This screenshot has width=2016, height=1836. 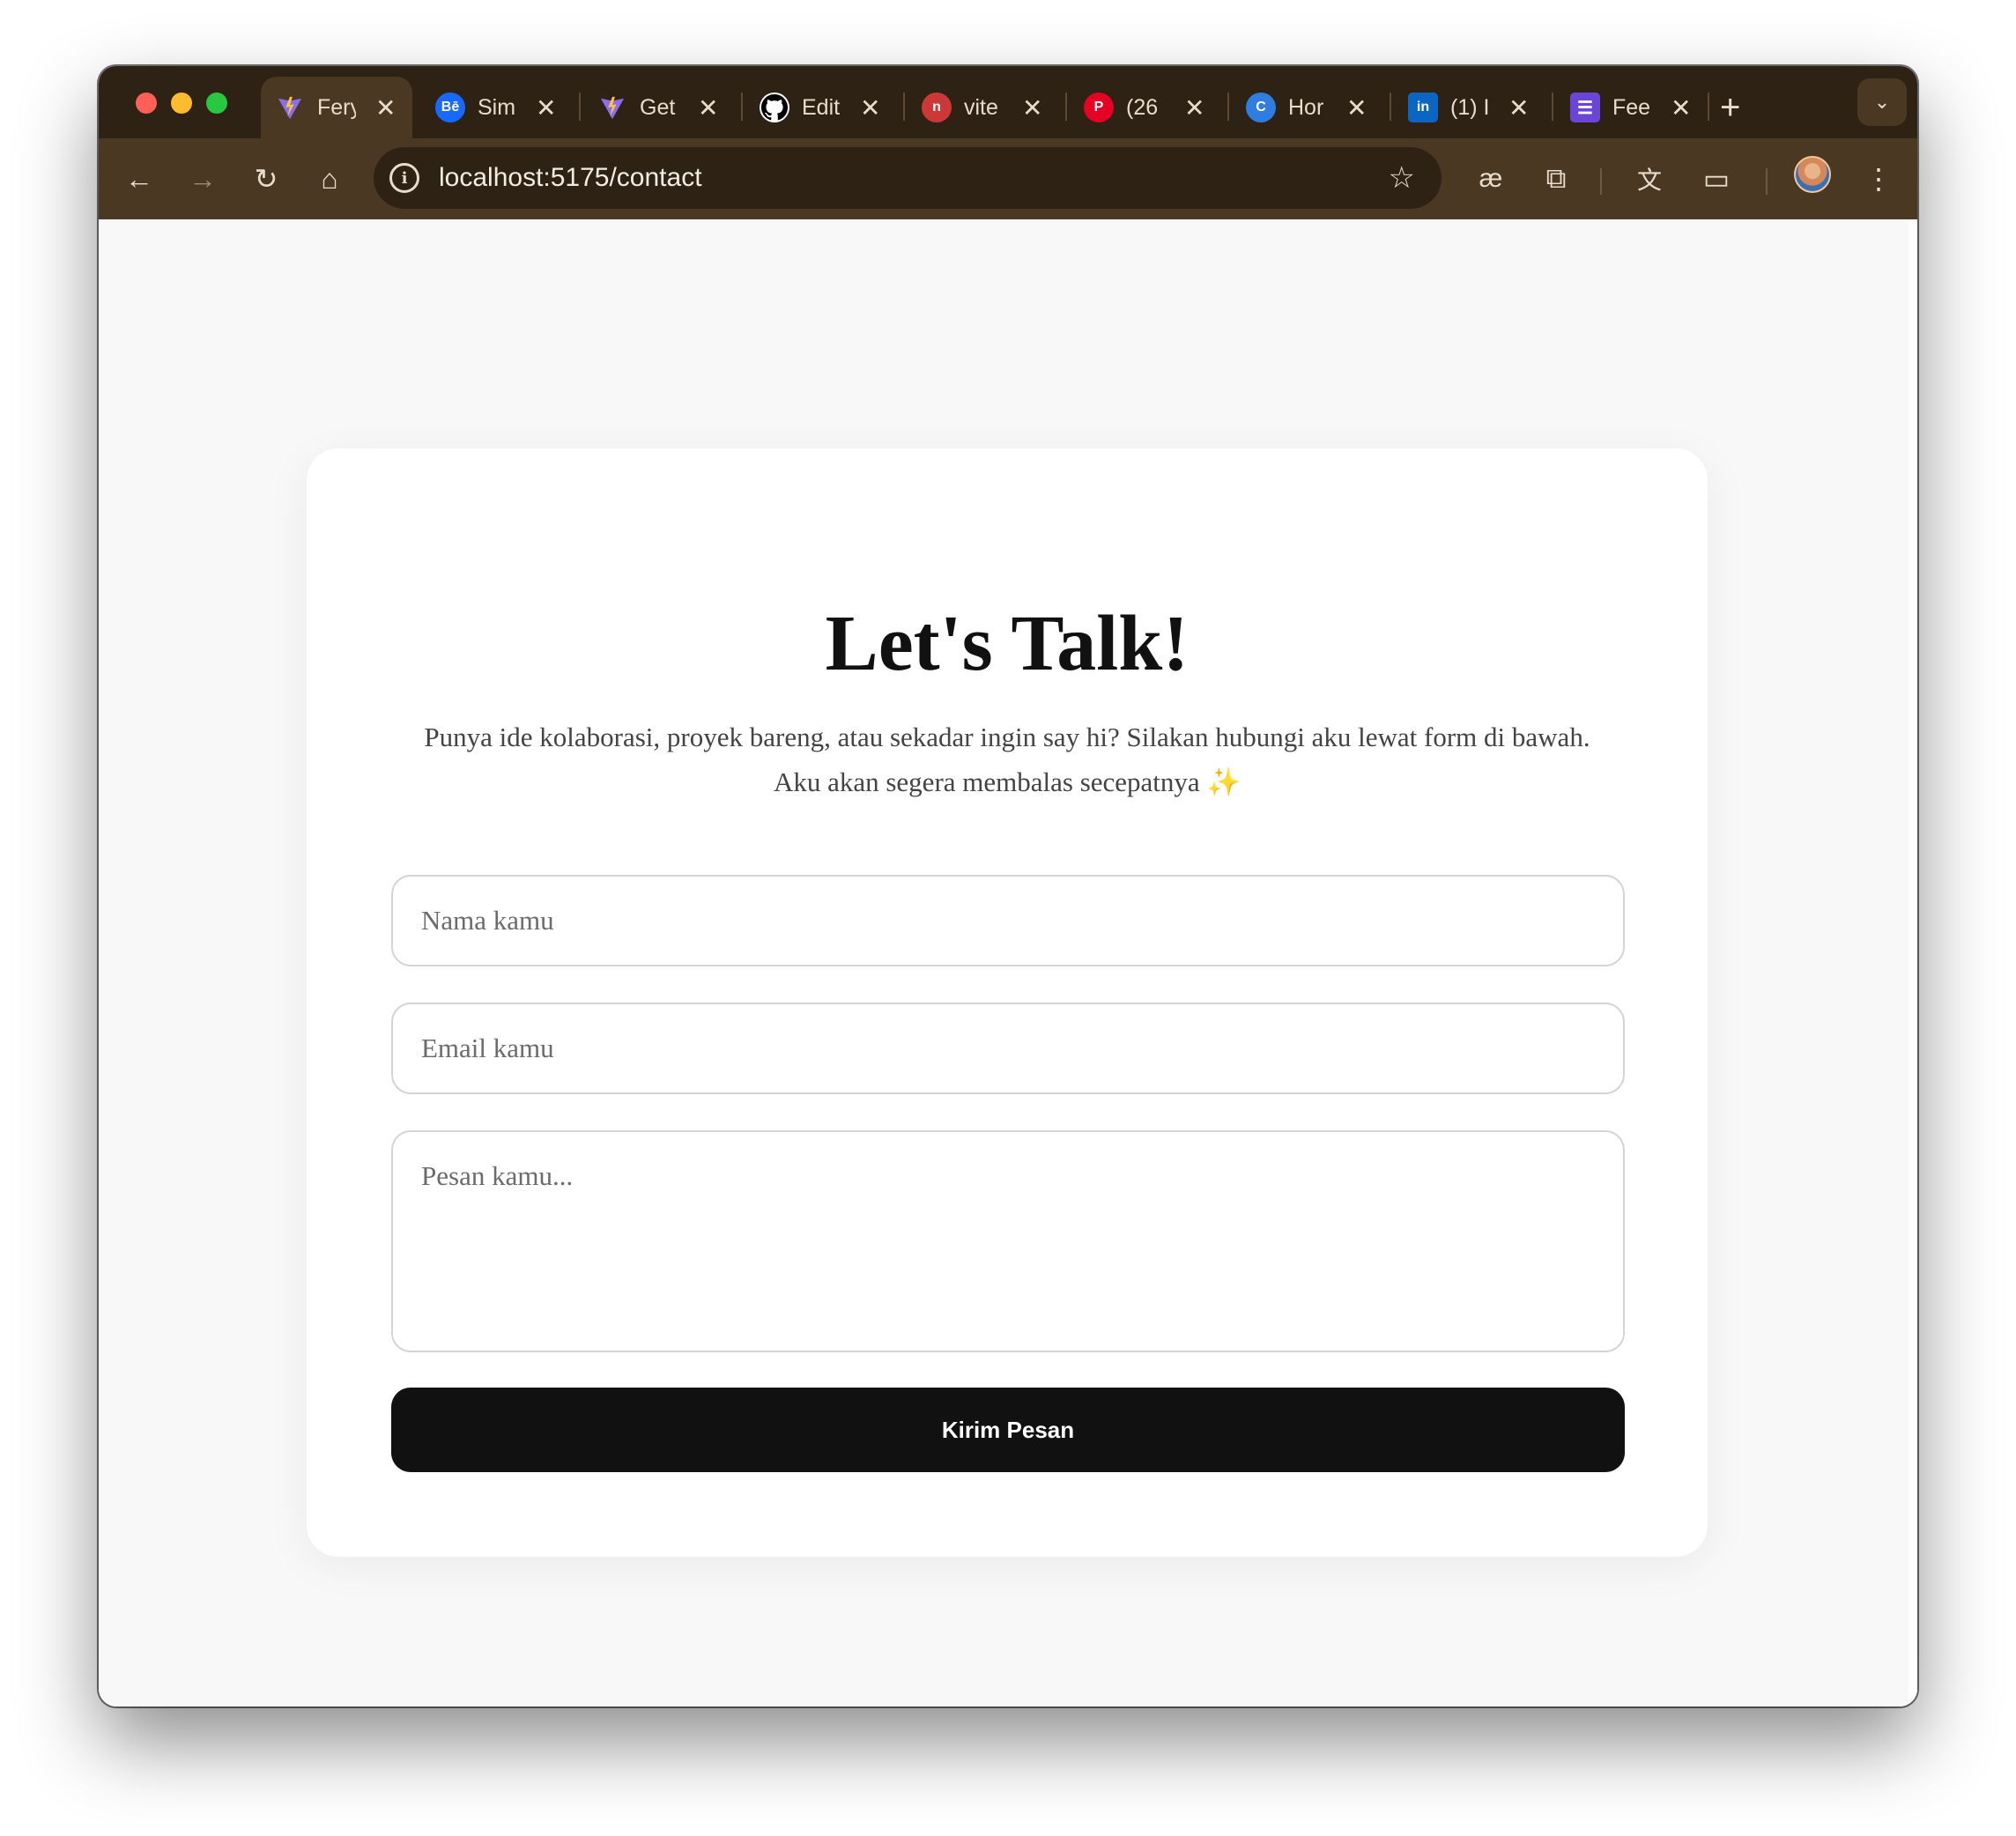 I want to click on browser-menu-button: ⋮, so click(x=1878, y=179).